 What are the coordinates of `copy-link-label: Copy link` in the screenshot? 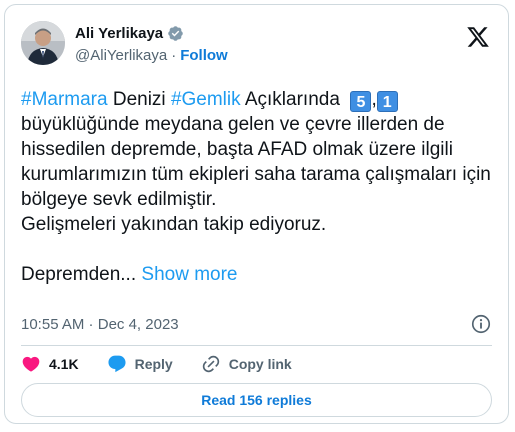 It's located at (260, 364).